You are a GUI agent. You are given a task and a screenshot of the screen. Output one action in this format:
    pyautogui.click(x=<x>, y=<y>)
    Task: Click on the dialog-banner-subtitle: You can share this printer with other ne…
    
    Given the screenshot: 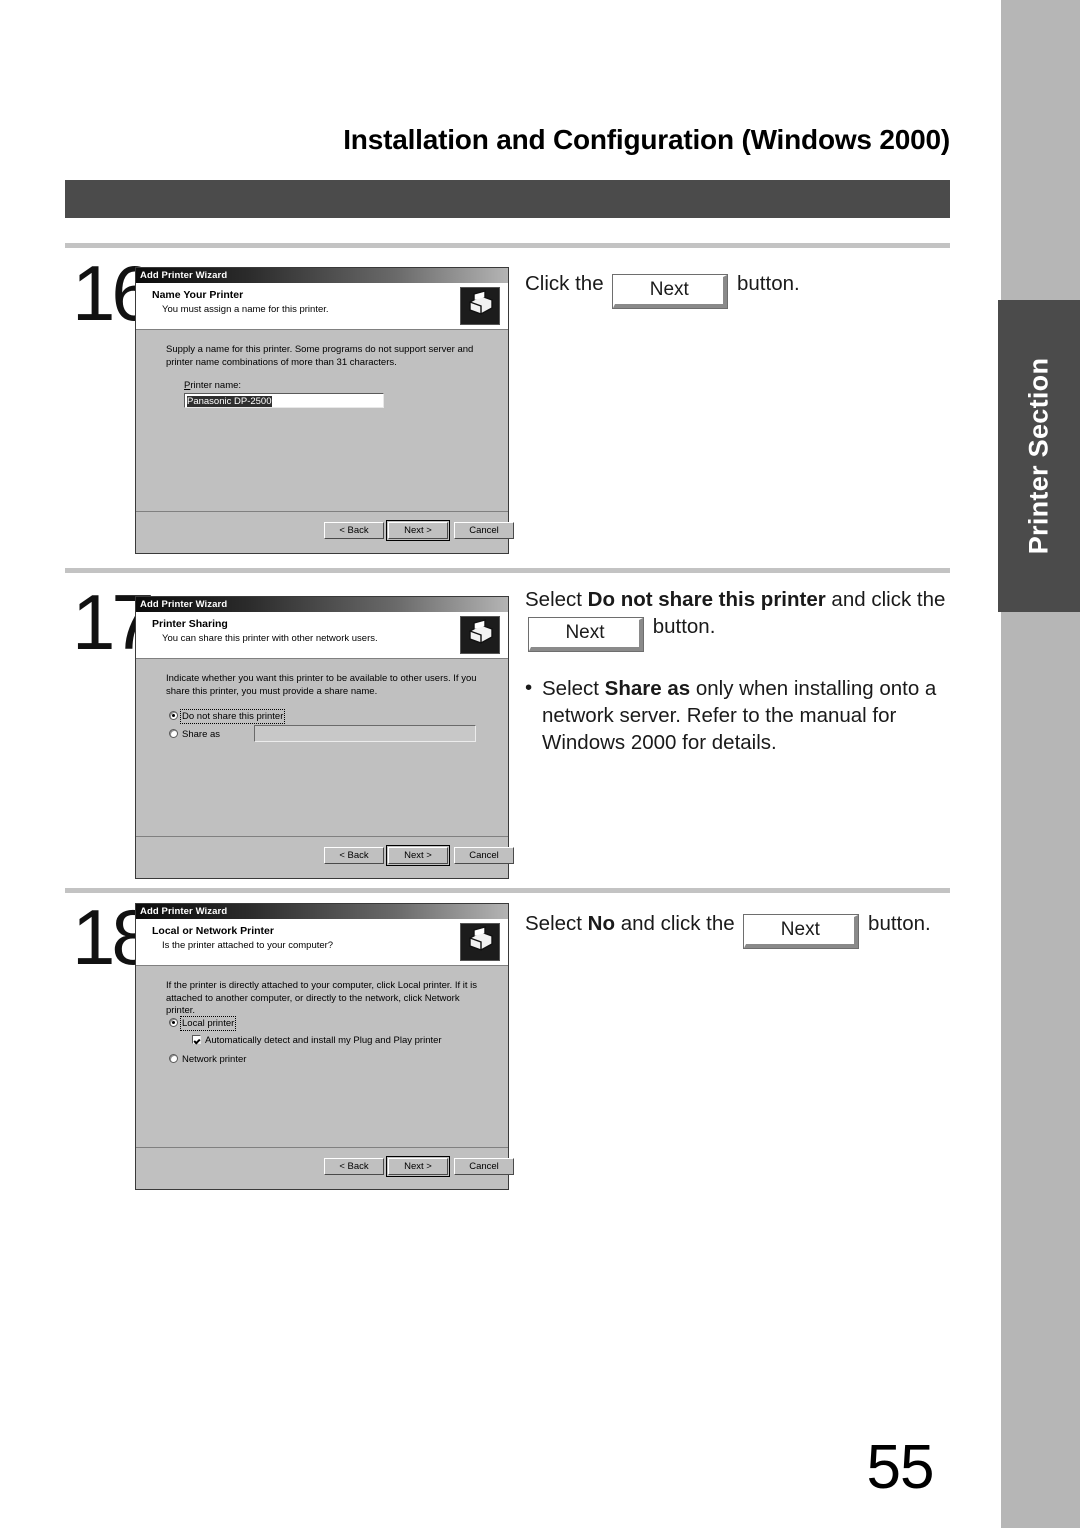 What is the action you would take?
    pyautogui.click(x=270, y=638)
    